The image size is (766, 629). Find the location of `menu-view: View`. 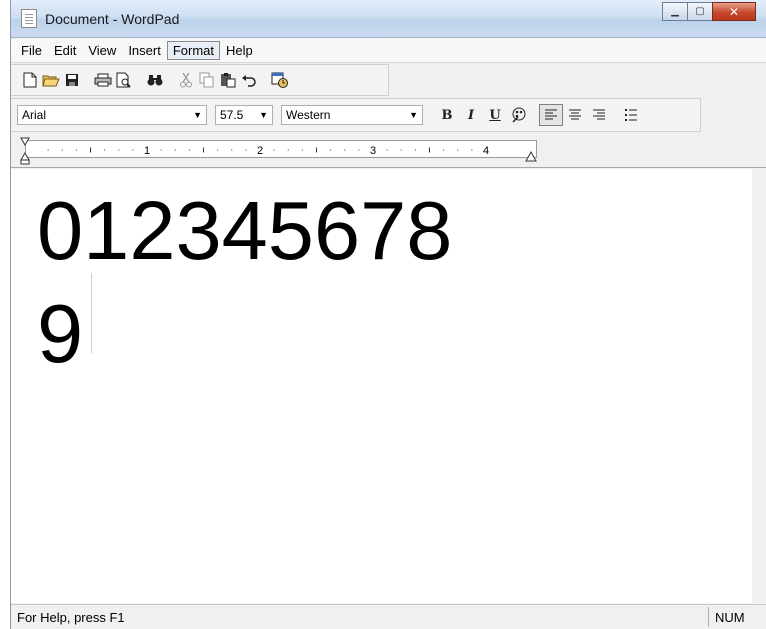

menu-view: View is located at coordinates (102, 50).